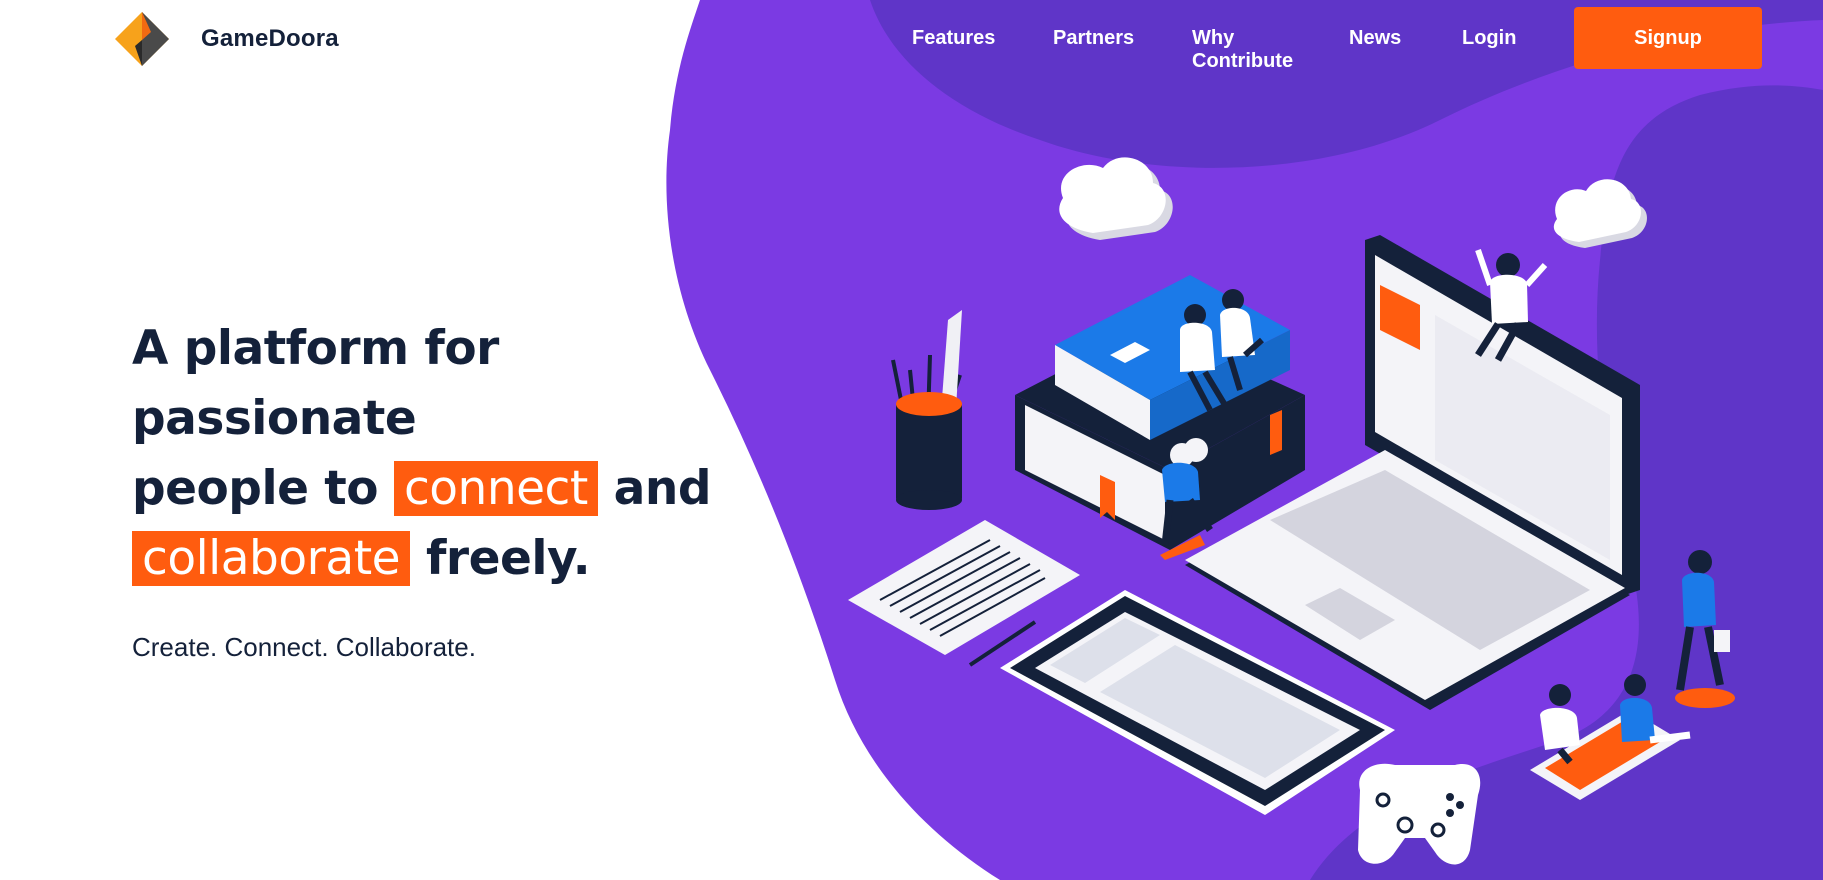 The width and height of the screenshot is (1823, 880). I want to click on book-stack, so click(1160, 412).